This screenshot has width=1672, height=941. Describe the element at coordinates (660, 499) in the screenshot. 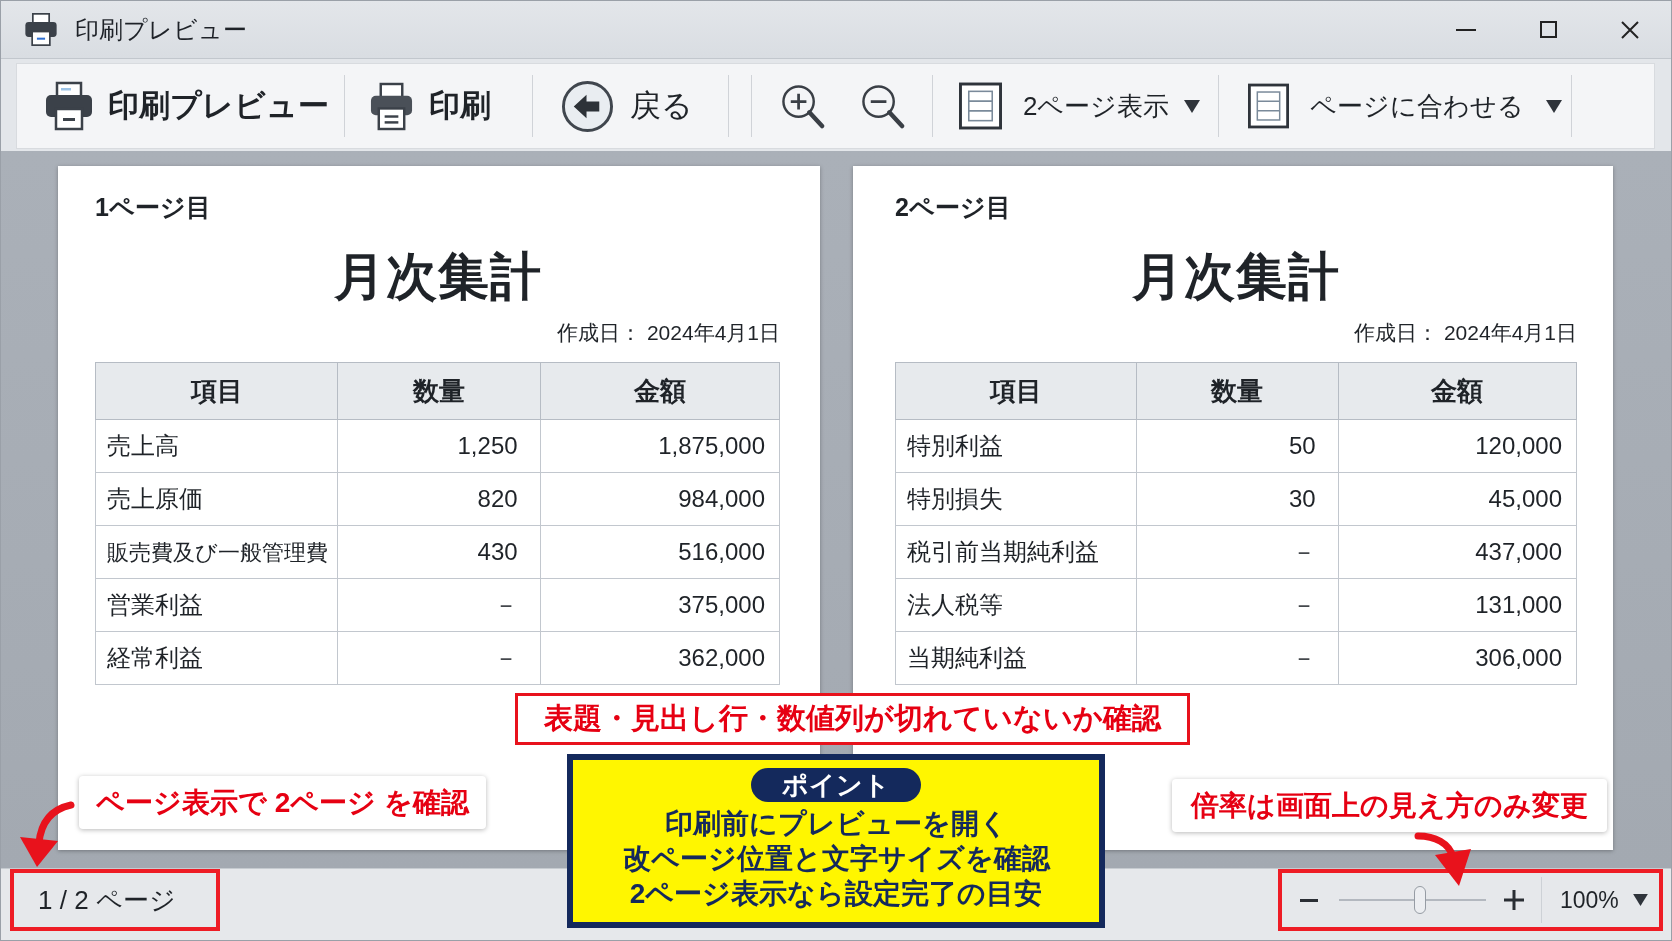

I see `table-cell: 984,000` at that location.